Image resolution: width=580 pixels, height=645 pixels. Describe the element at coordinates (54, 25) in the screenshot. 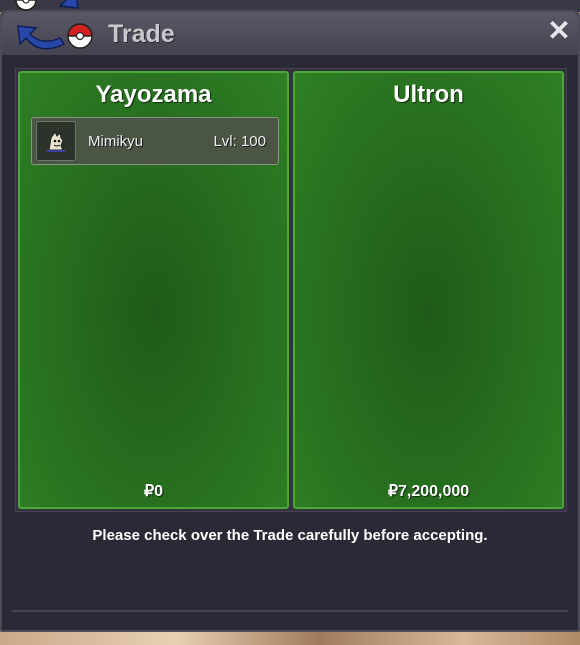

I see `trade-arrows-pokeball-icon` at that location.